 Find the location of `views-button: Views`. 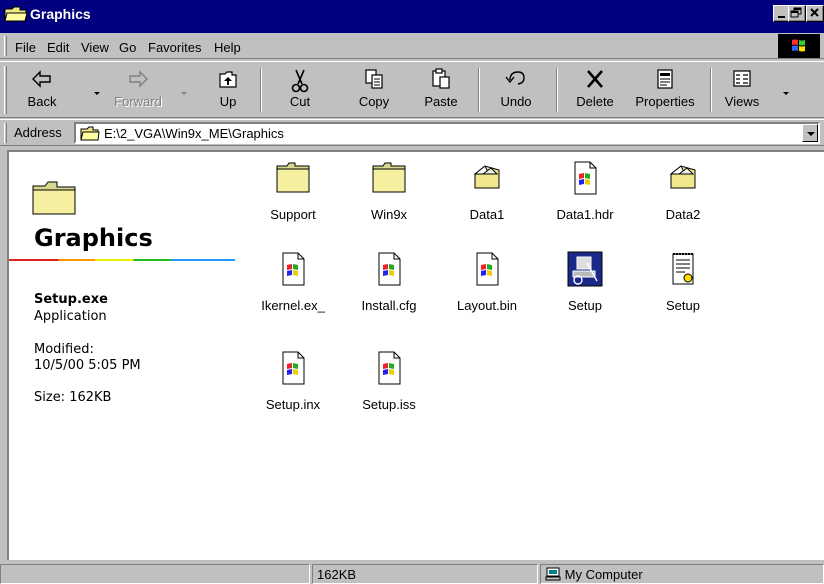

views-button: Views is located at coordinates (742, 91).